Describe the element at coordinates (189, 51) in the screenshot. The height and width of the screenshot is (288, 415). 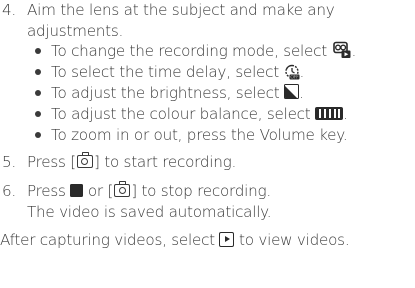
I see `bullet-text: To change the recording mode, select` at that location.